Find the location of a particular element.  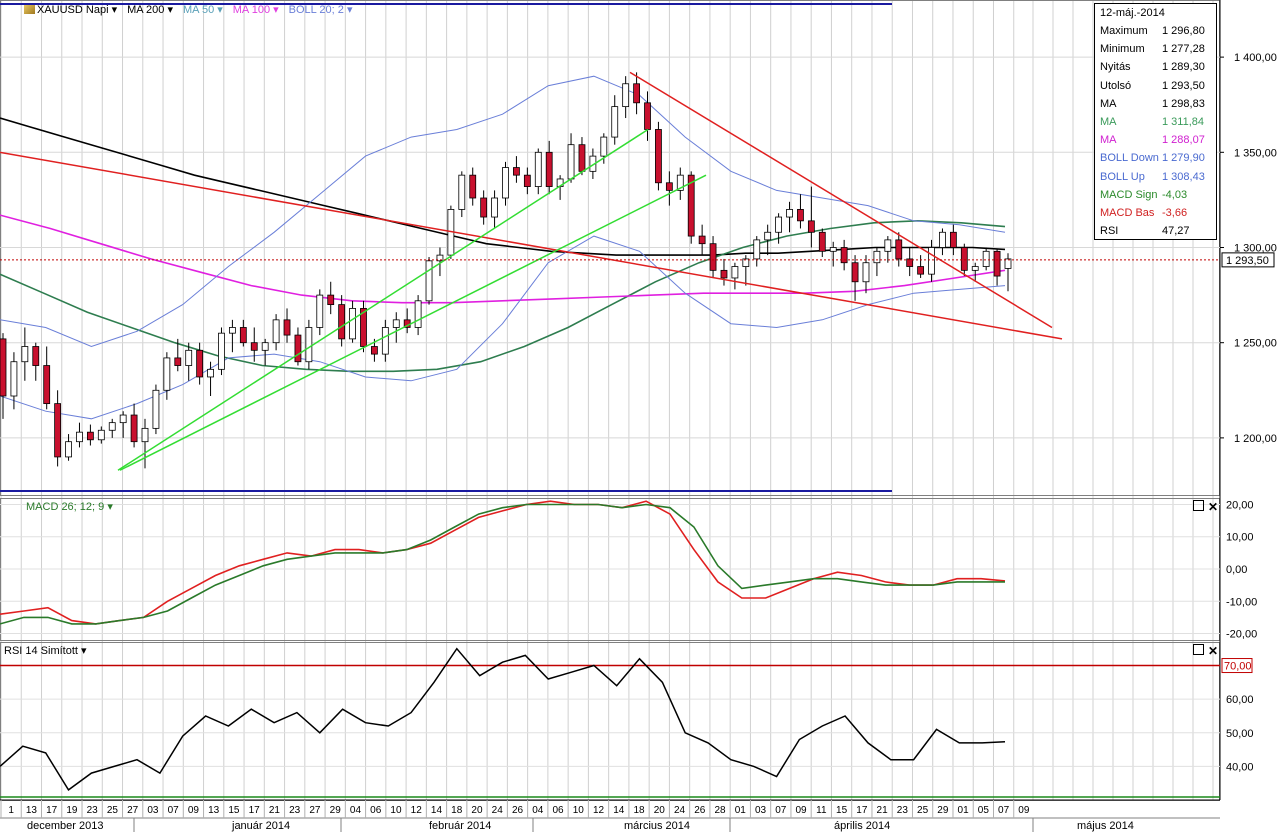

info-key: Utolsó is located at coordinates (1116, 85).